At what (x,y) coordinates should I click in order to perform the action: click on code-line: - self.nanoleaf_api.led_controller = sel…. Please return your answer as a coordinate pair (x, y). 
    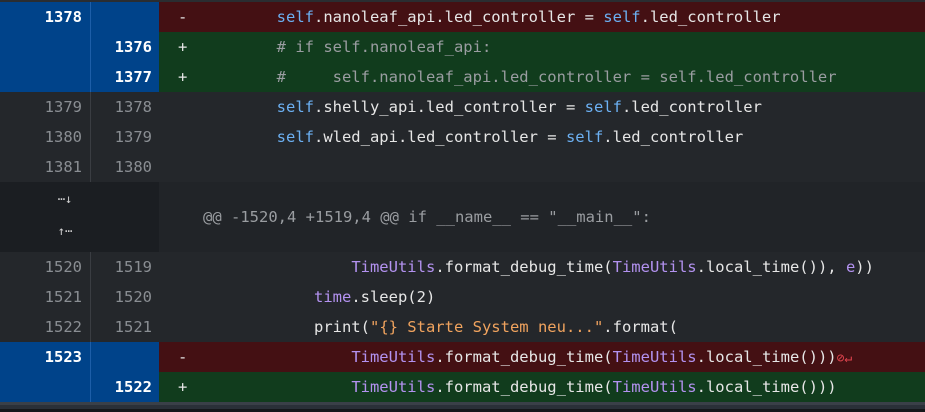
    Looking at the image, I should click on (542, 17).